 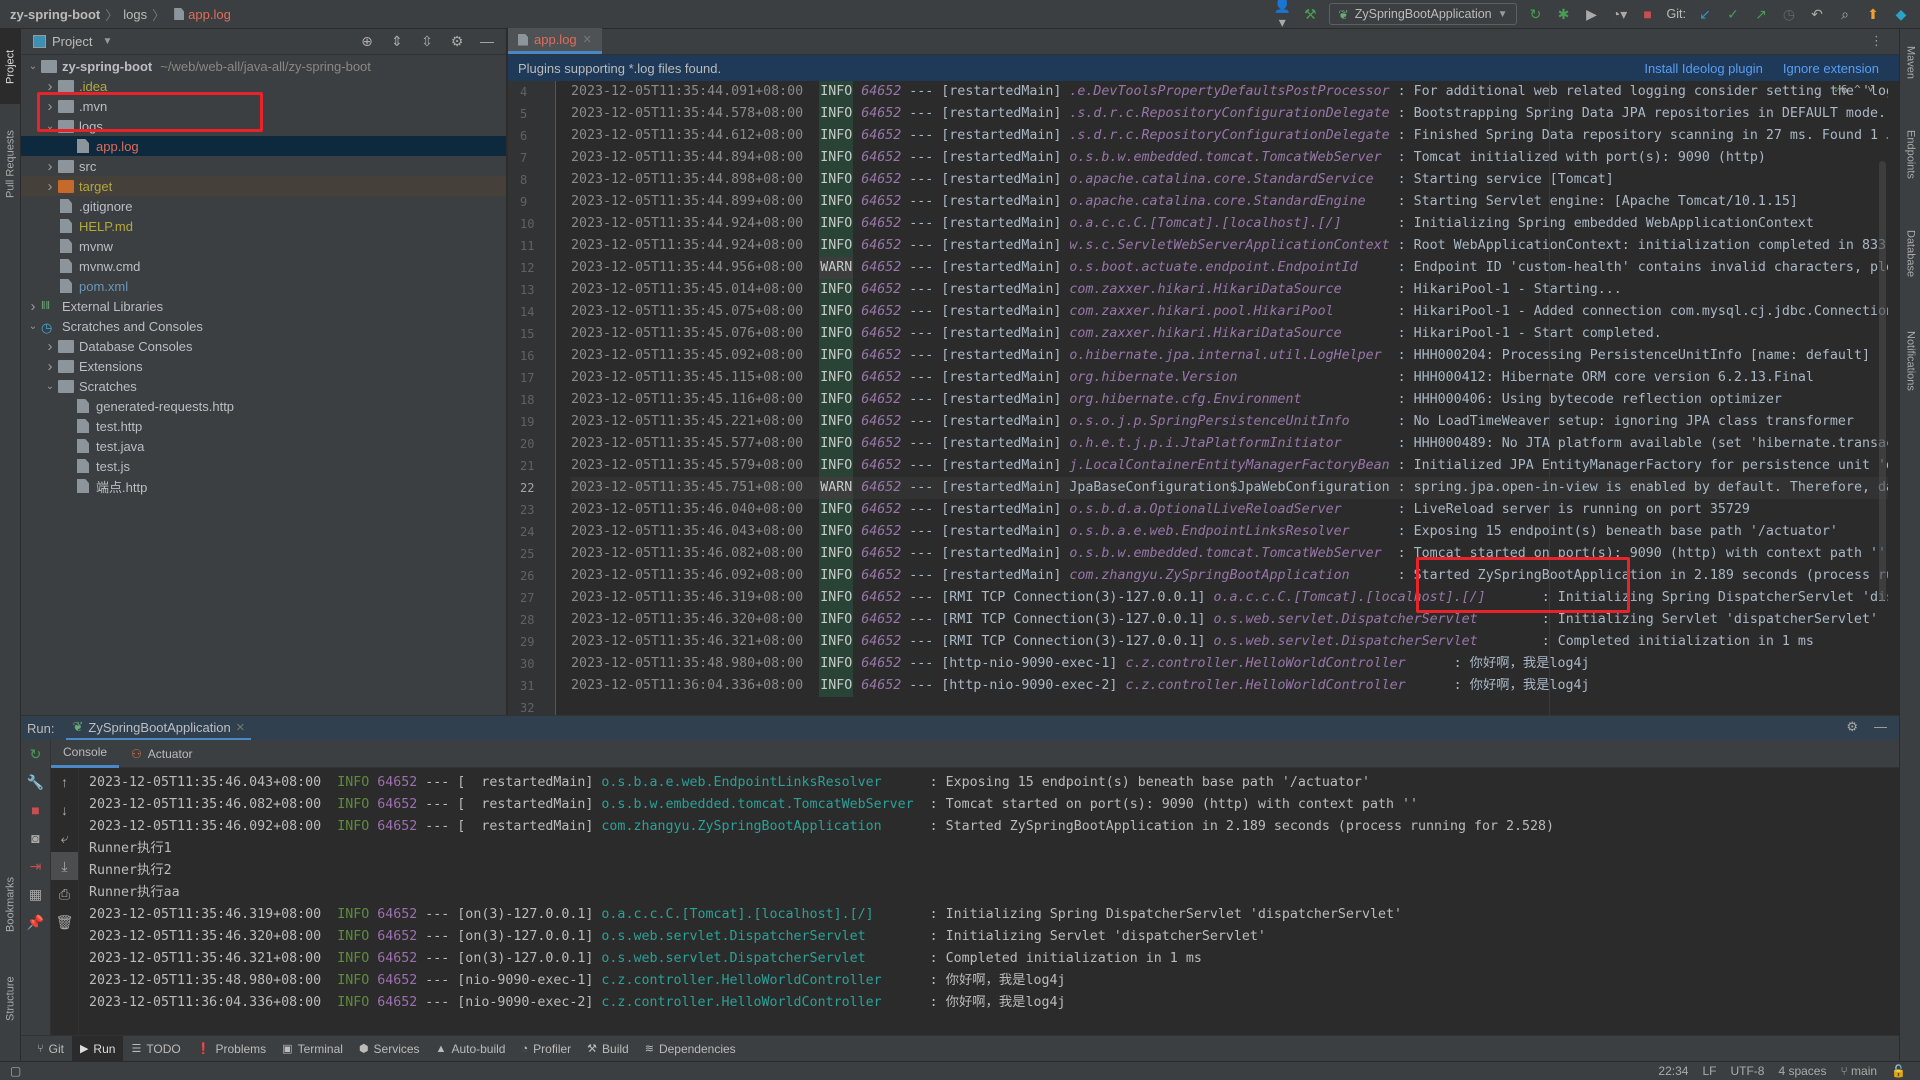 I want to click on chevron-down-icon: ▼, so click(x=107, y=41).